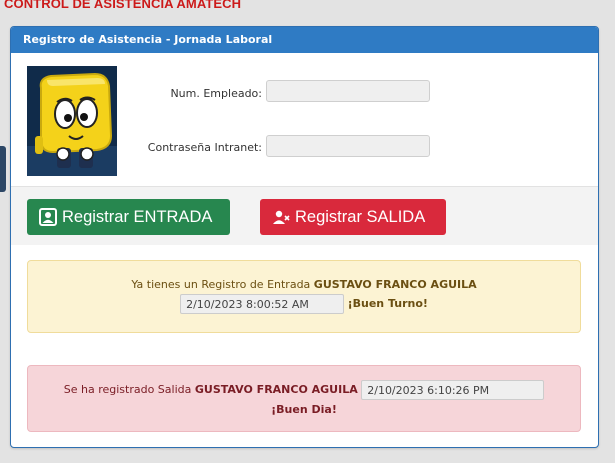 The height and width of the screenshot is (463, 615). I want to click on employee-number-input, so click(348, 91).